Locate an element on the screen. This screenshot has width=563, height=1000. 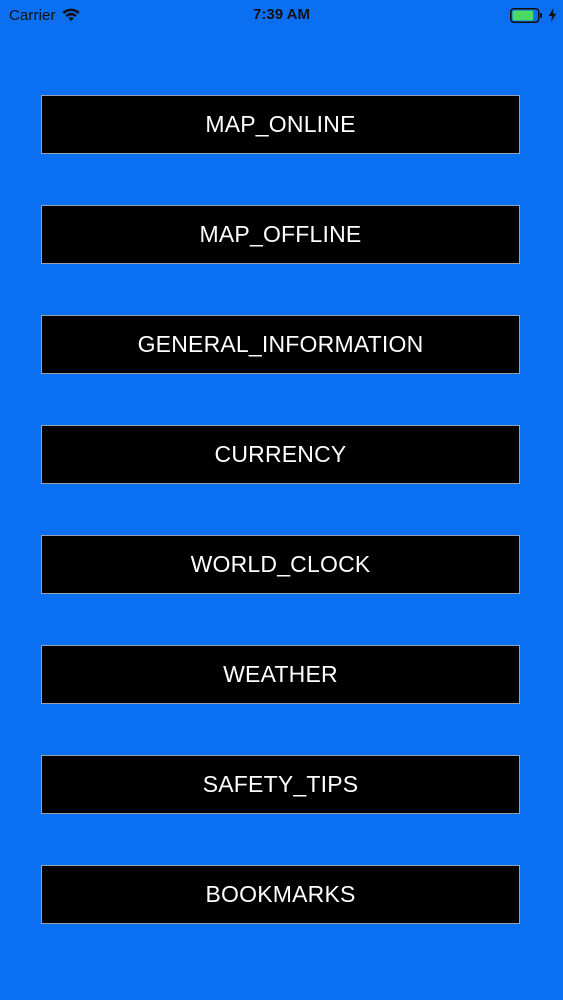
battery-icon is located at coordinates (526, 15).